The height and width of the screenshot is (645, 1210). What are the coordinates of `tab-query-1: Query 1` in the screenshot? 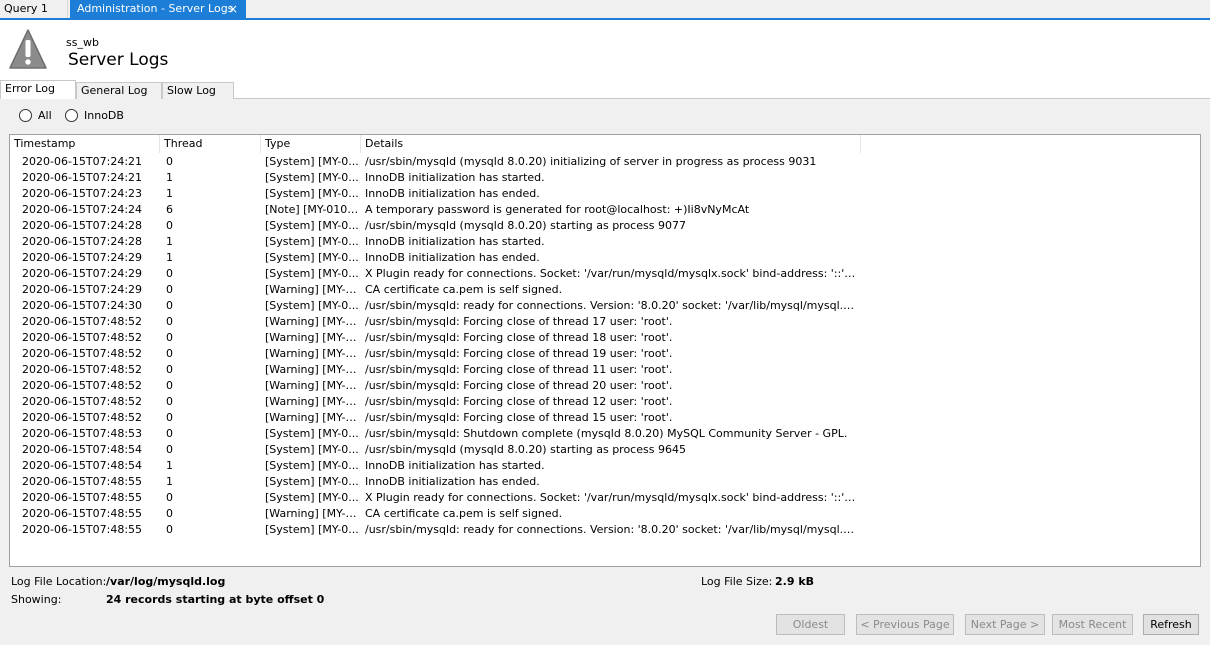 It's located at (34, 9).